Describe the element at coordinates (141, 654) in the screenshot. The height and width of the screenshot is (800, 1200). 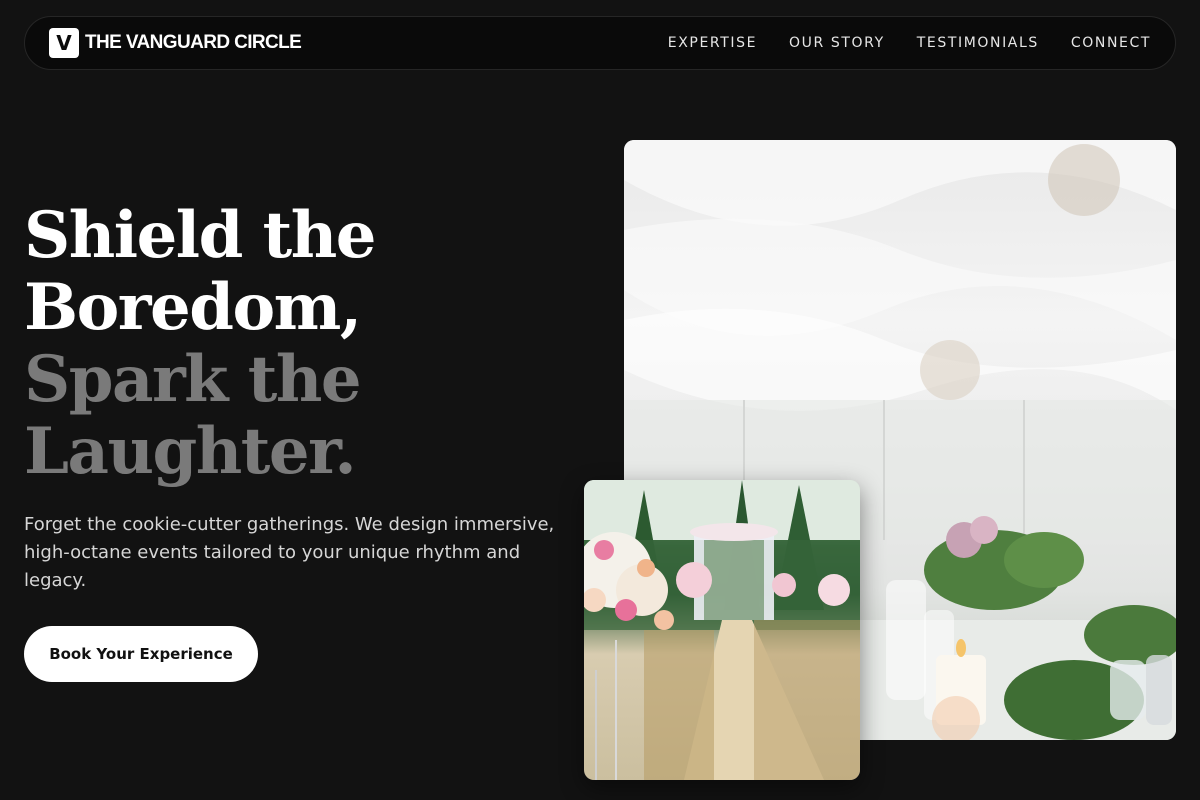
I see `book-experience-button: Book Your Experience` at that location.